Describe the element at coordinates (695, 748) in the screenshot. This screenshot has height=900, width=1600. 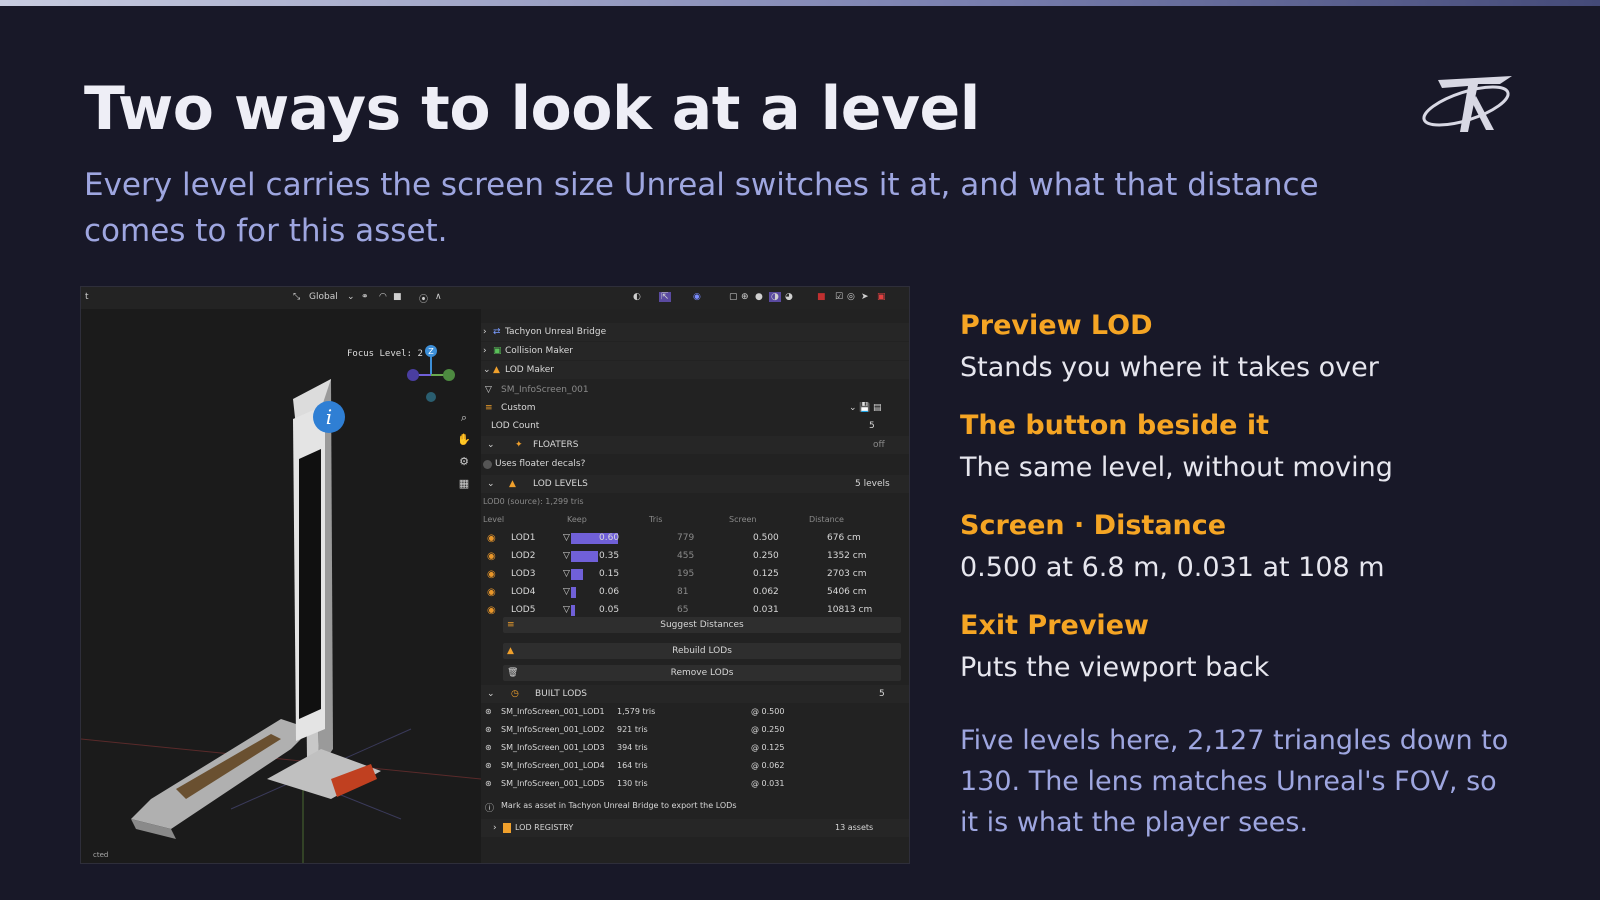
I see `built-lod-row: ⊛ SM_InfoScreen_001_LOD3 394 tris @ 0.125` at that location.